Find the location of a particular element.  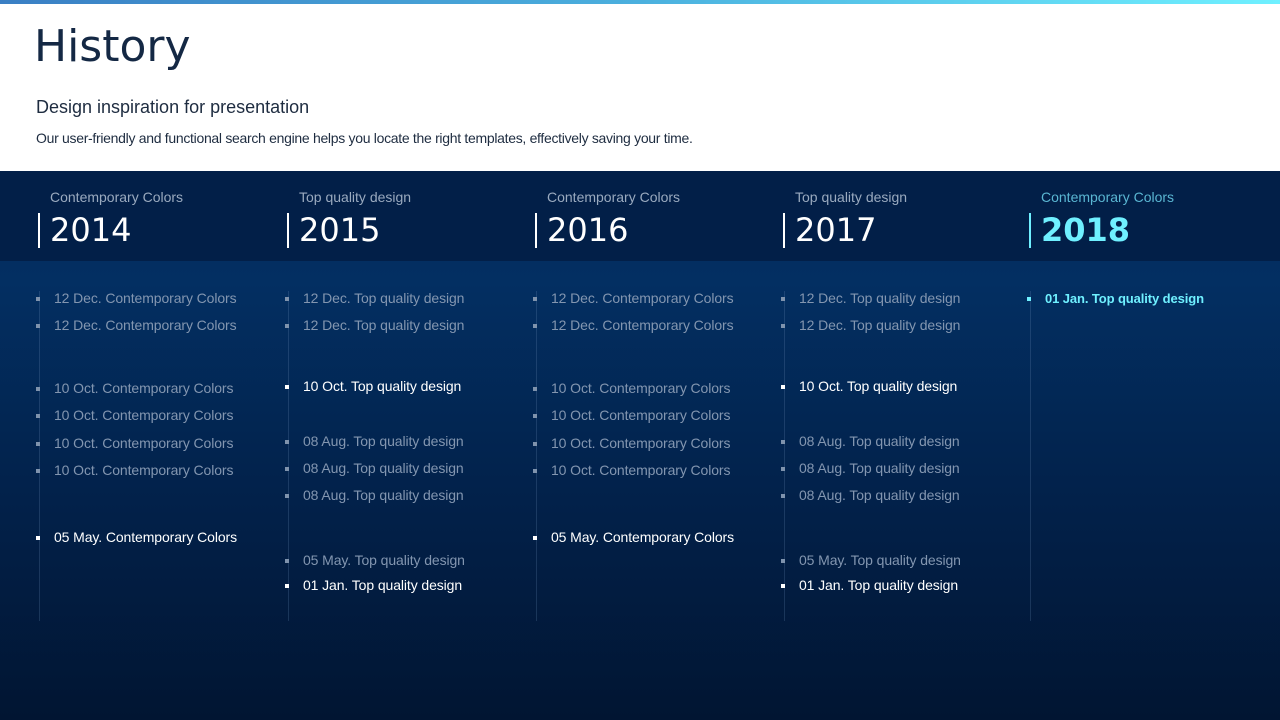

year-heading: 2015 is located at coordinates (340, 230).